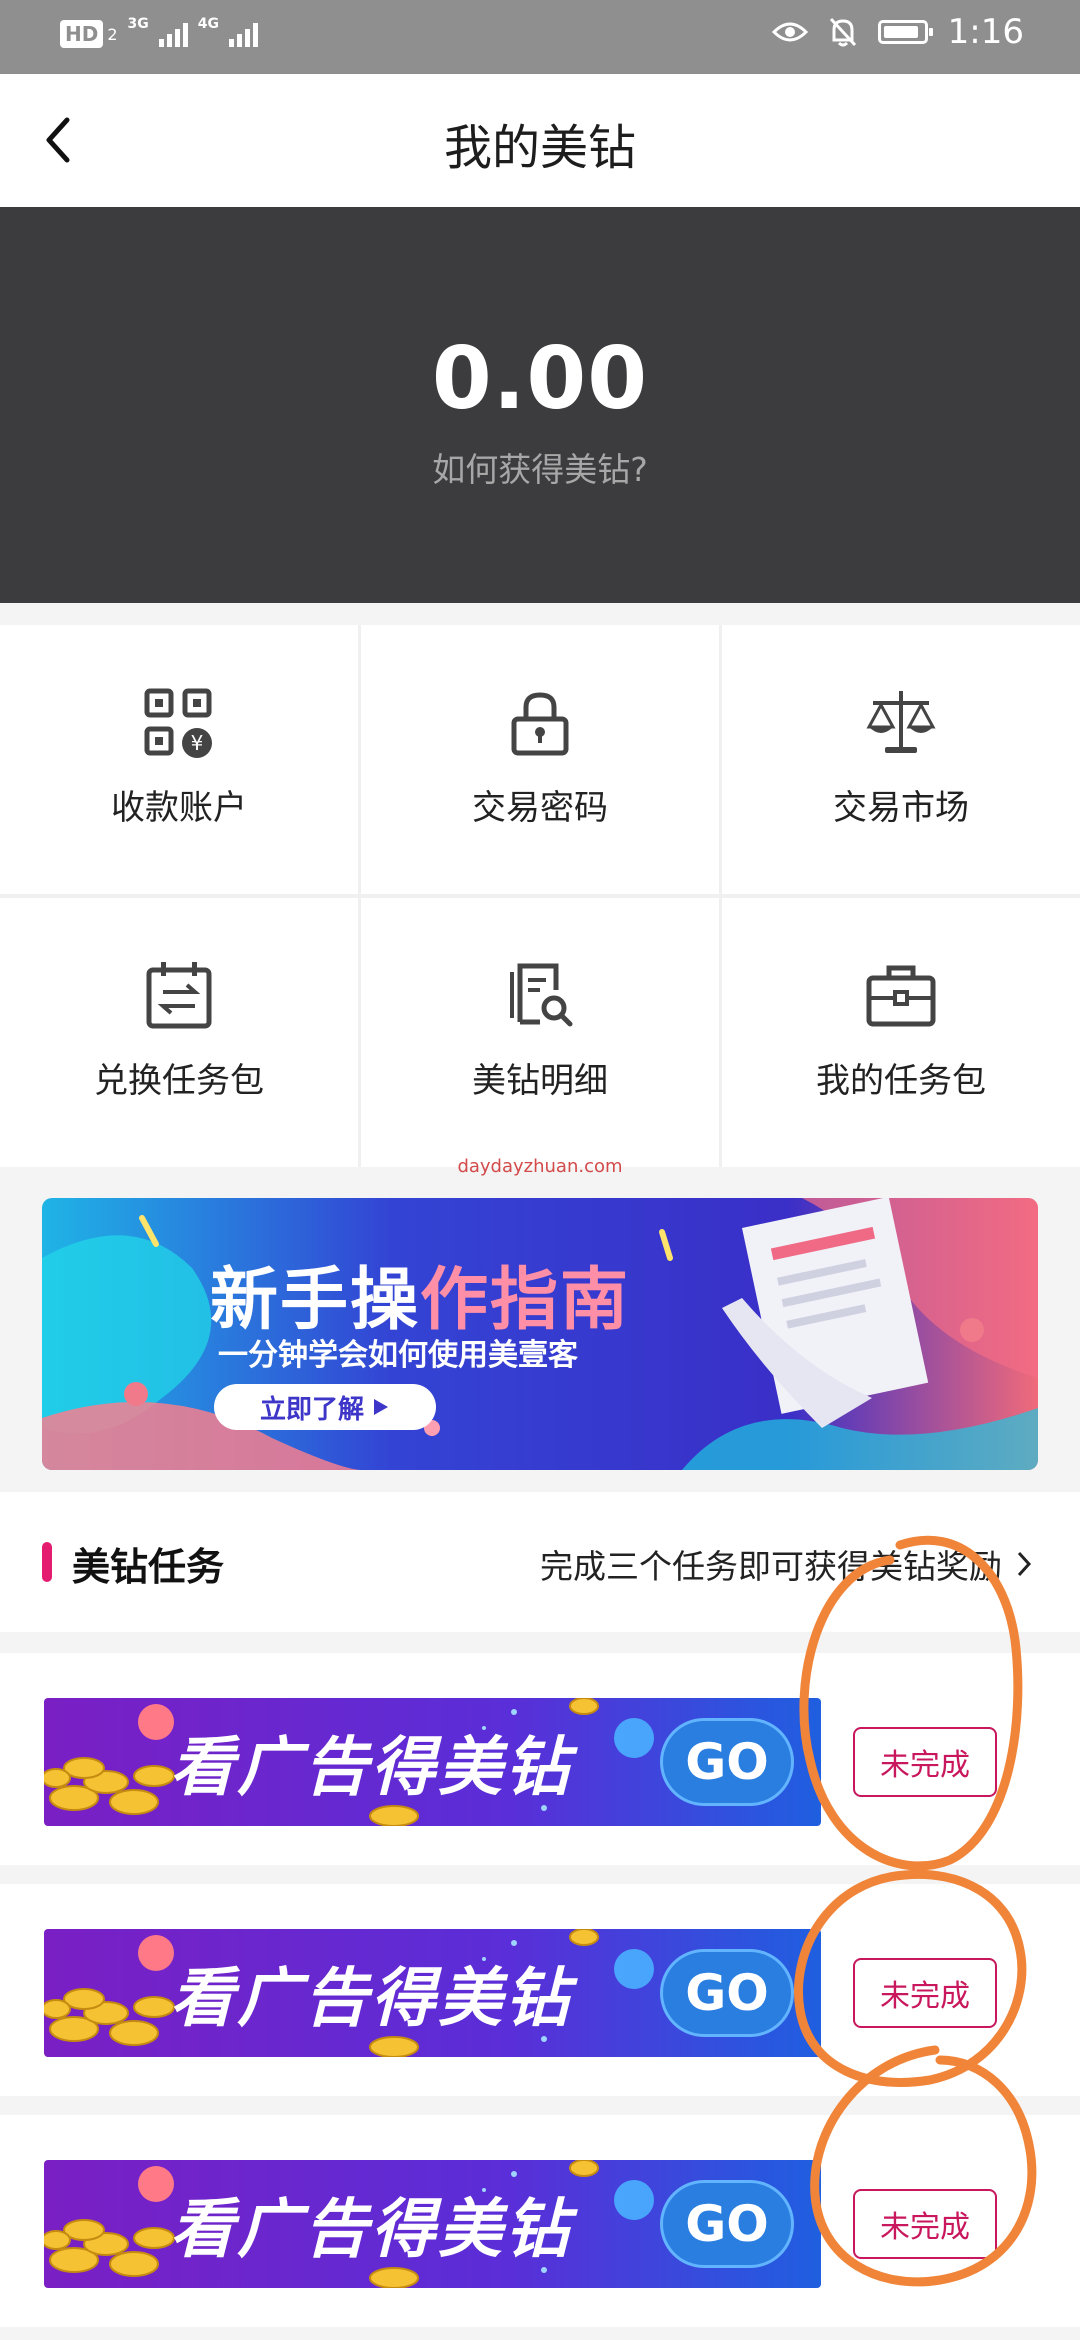 Image resolution: width=1080 pixels, height=2340 pixels. Describe the element at coordinates (985, 32) in the screenshot. I see `clock: 1:16` at that location.